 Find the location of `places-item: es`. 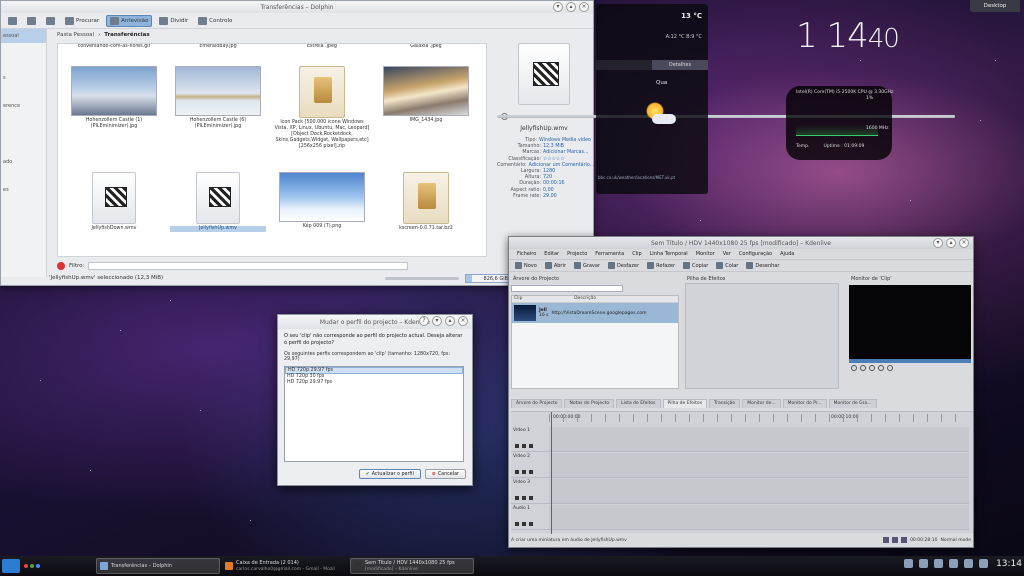

places-item: es is located at coordinates (23, 190).